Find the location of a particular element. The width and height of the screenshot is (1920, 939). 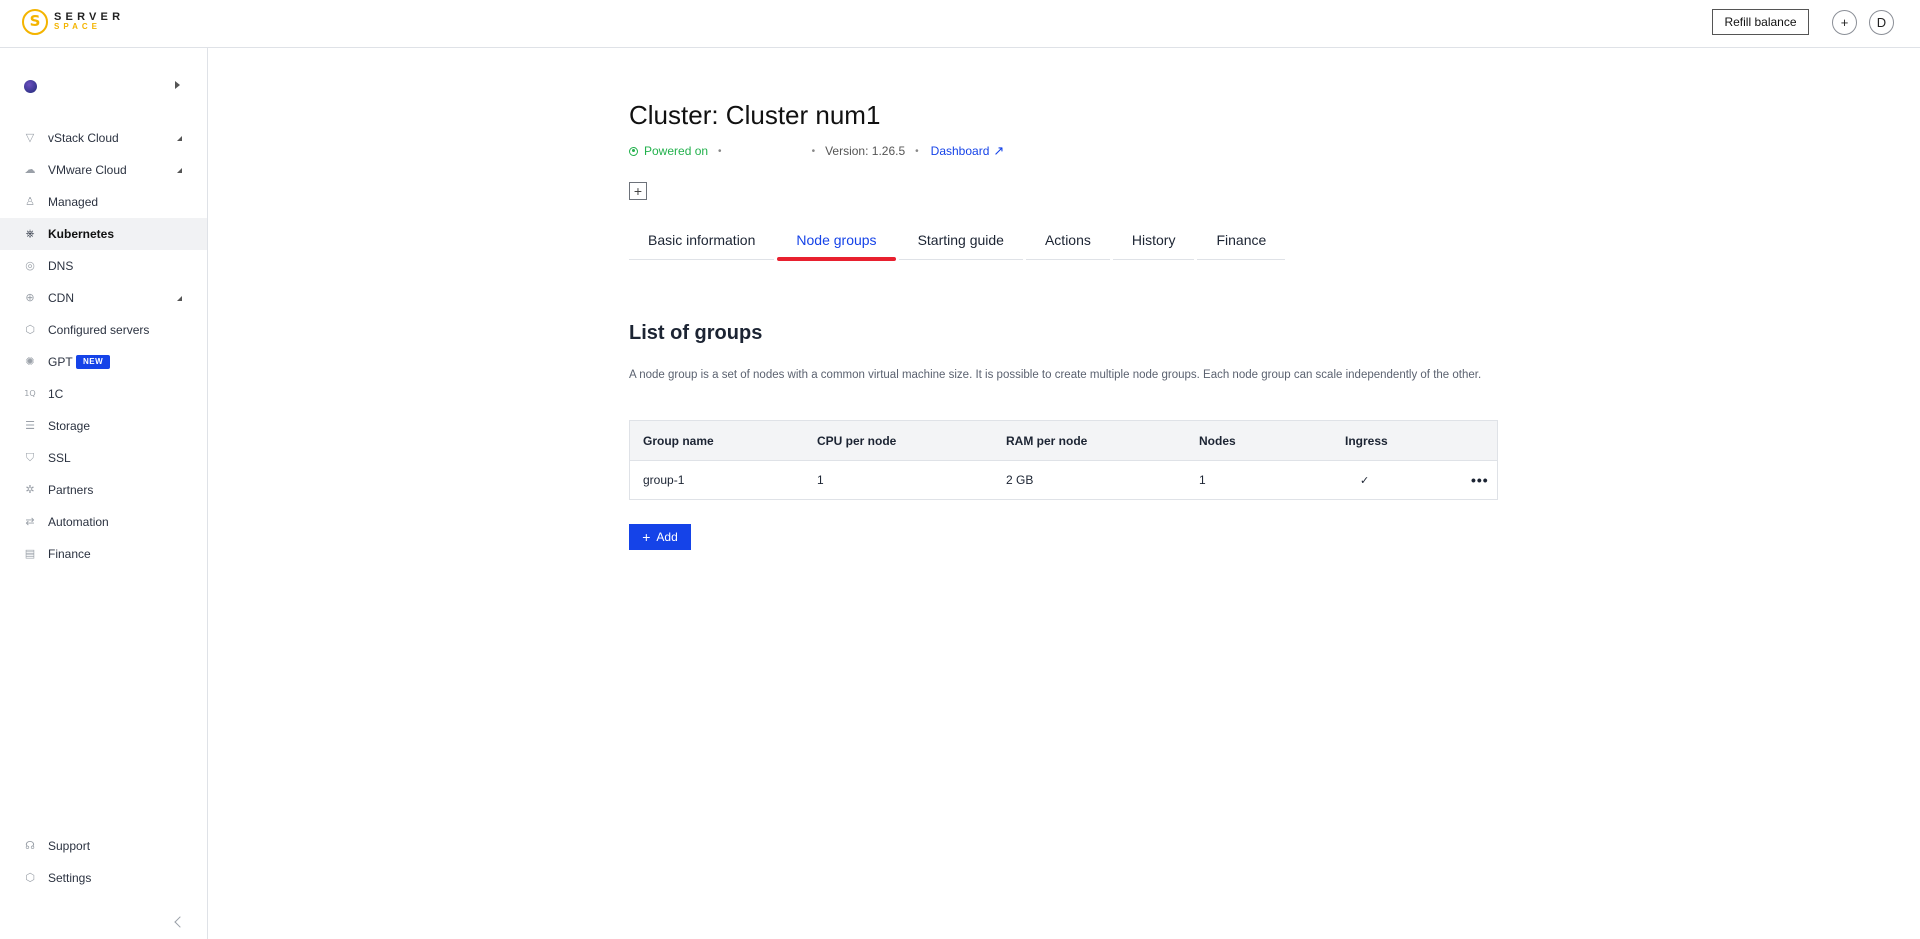

add-icon: + is located at coordinates (1844, 22).